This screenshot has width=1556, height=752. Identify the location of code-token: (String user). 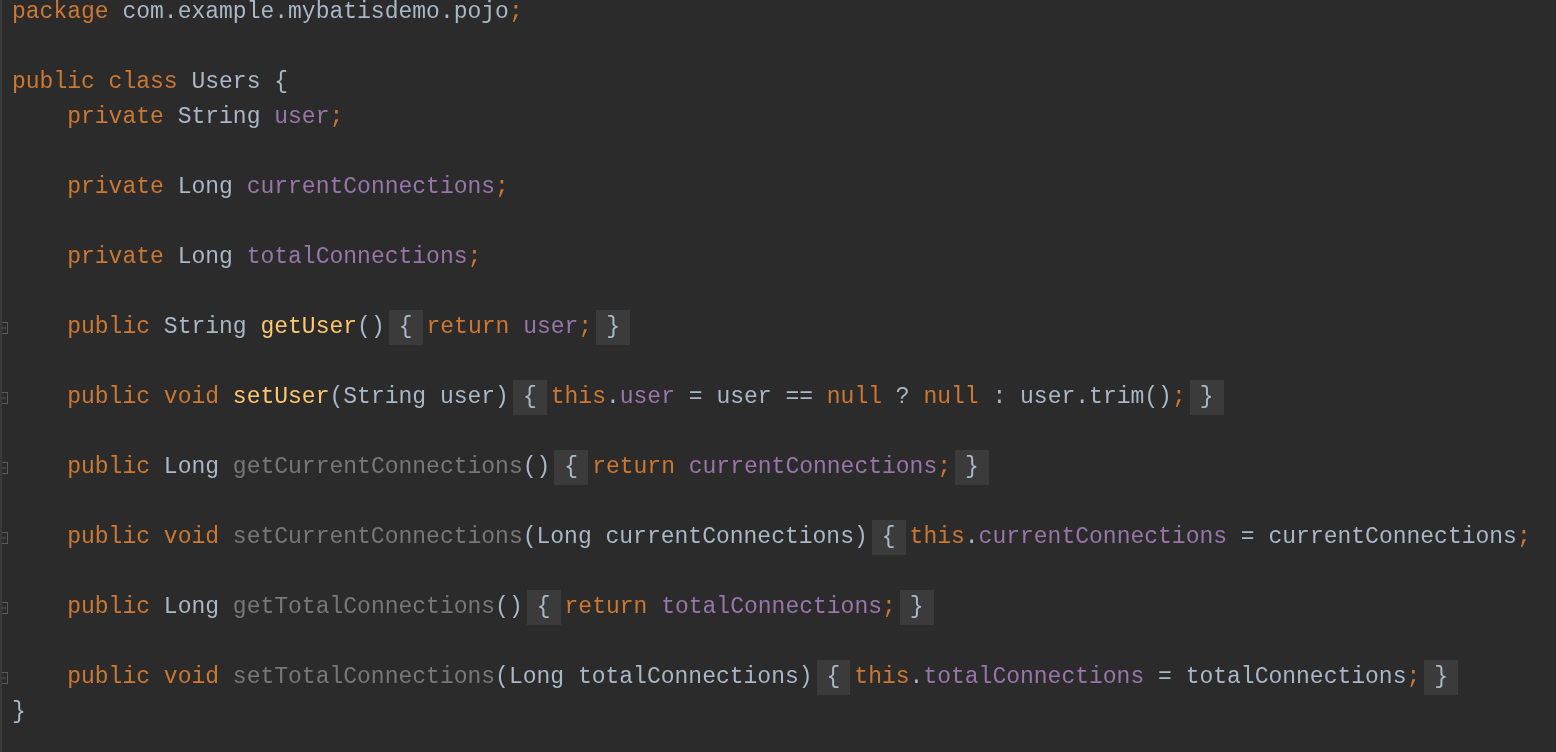
(419, 398).